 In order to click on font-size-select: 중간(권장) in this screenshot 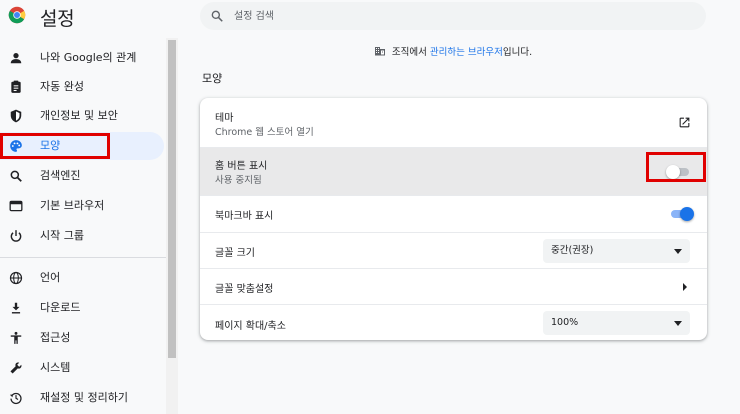, I will do `click(616, 251)`.